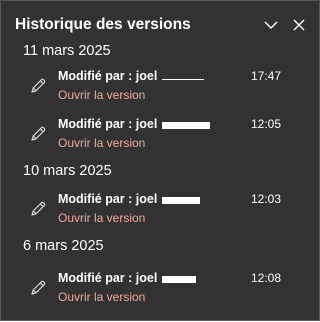 This screenshot has height=322, width=320. Describe the element at coordinates (266, 124) in the screenshot. I see `version-time: 12:05` at that location.